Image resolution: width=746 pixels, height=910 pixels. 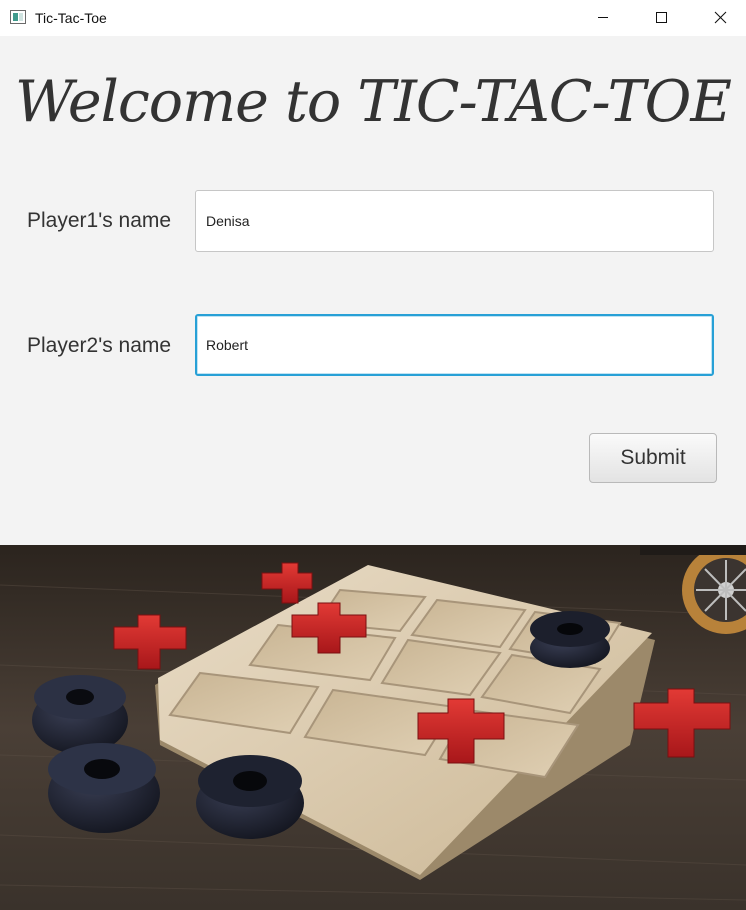 I want to click on maximize-icon, so click(x=661, y=17).